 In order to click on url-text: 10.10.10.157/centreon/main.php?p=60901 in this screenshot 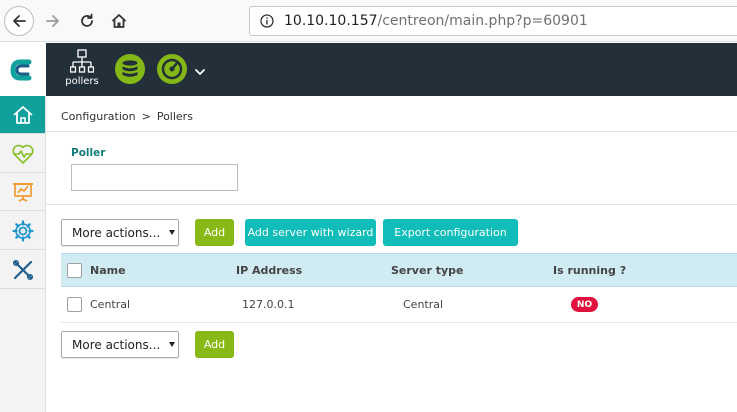, I will do `click(436, 21)`.